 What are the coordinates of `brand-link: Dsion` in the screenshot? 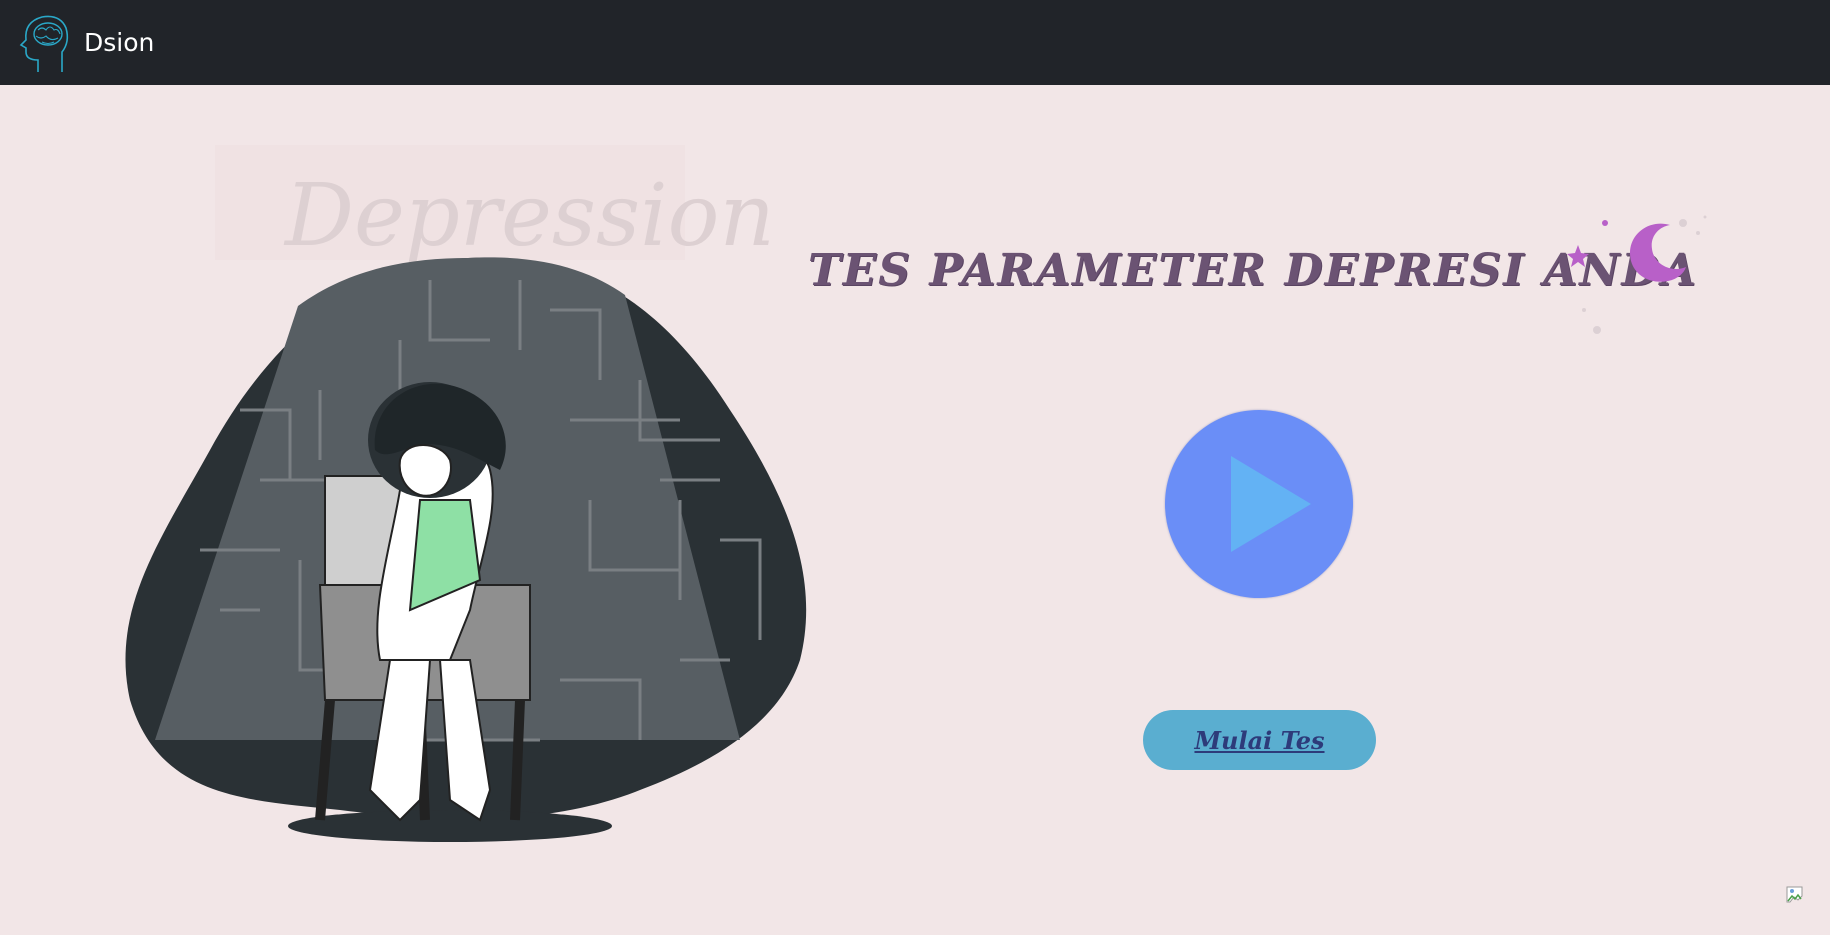 It's located at (86, 43).